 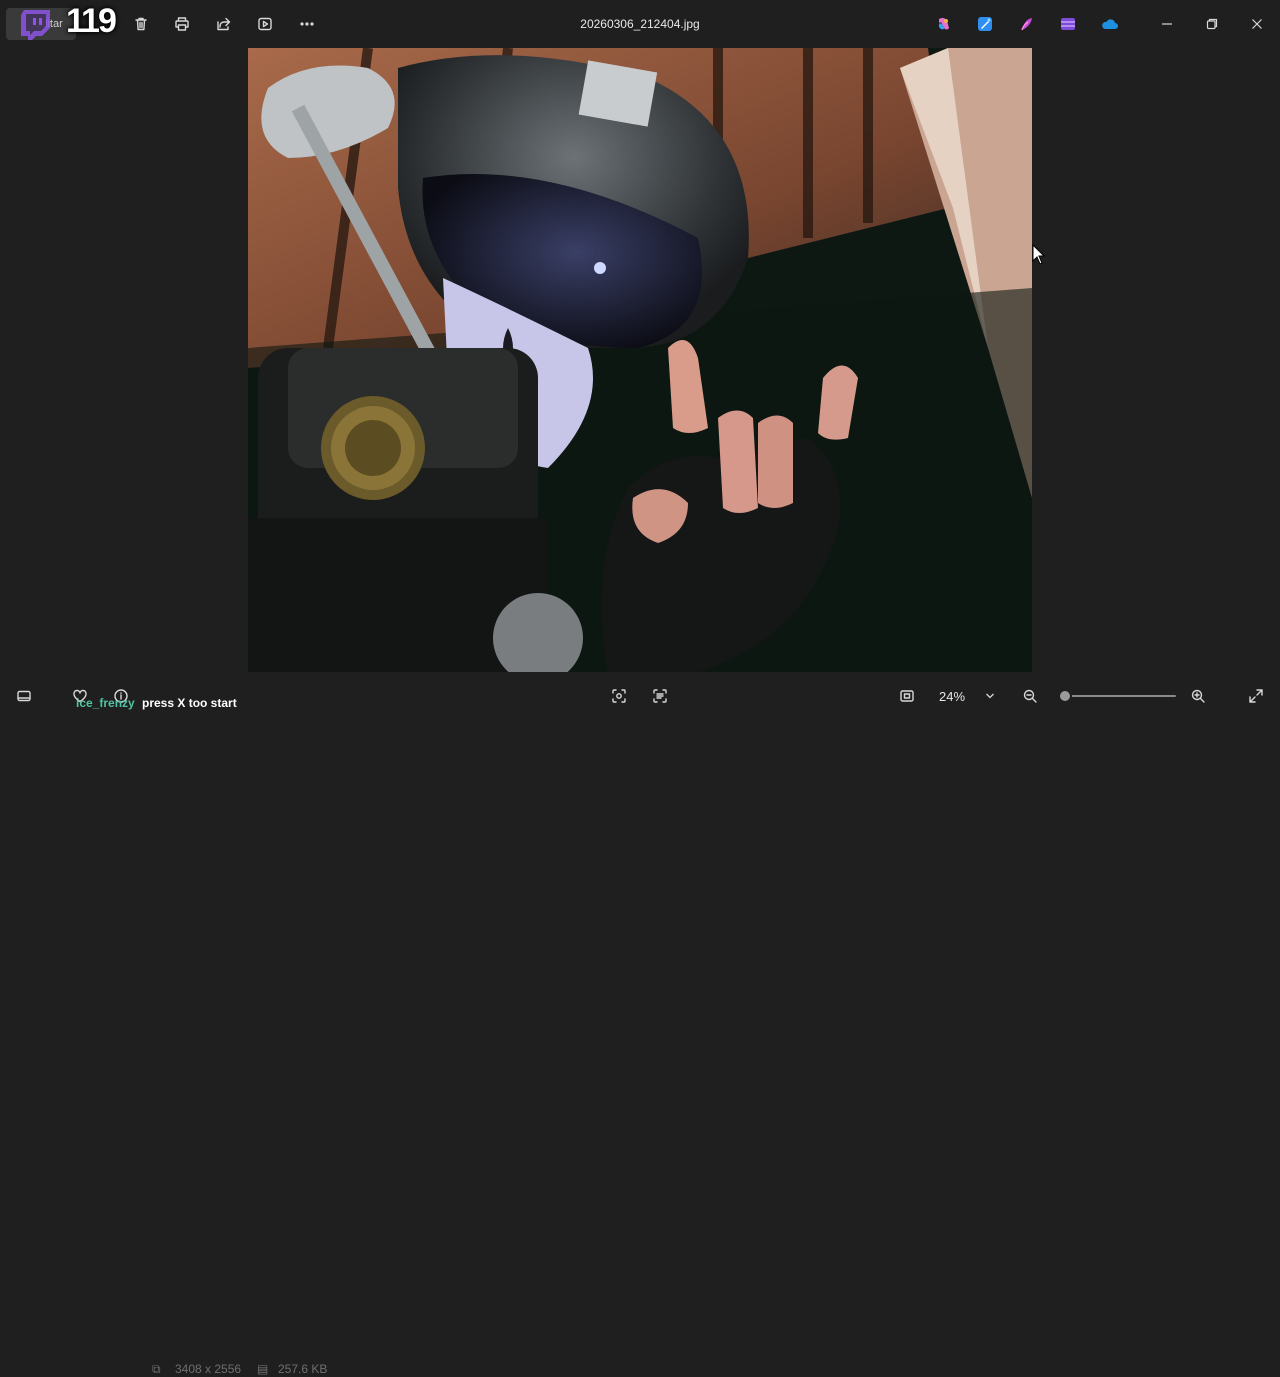 I want to click on minimize-icon, so click(x=1167, y=24).